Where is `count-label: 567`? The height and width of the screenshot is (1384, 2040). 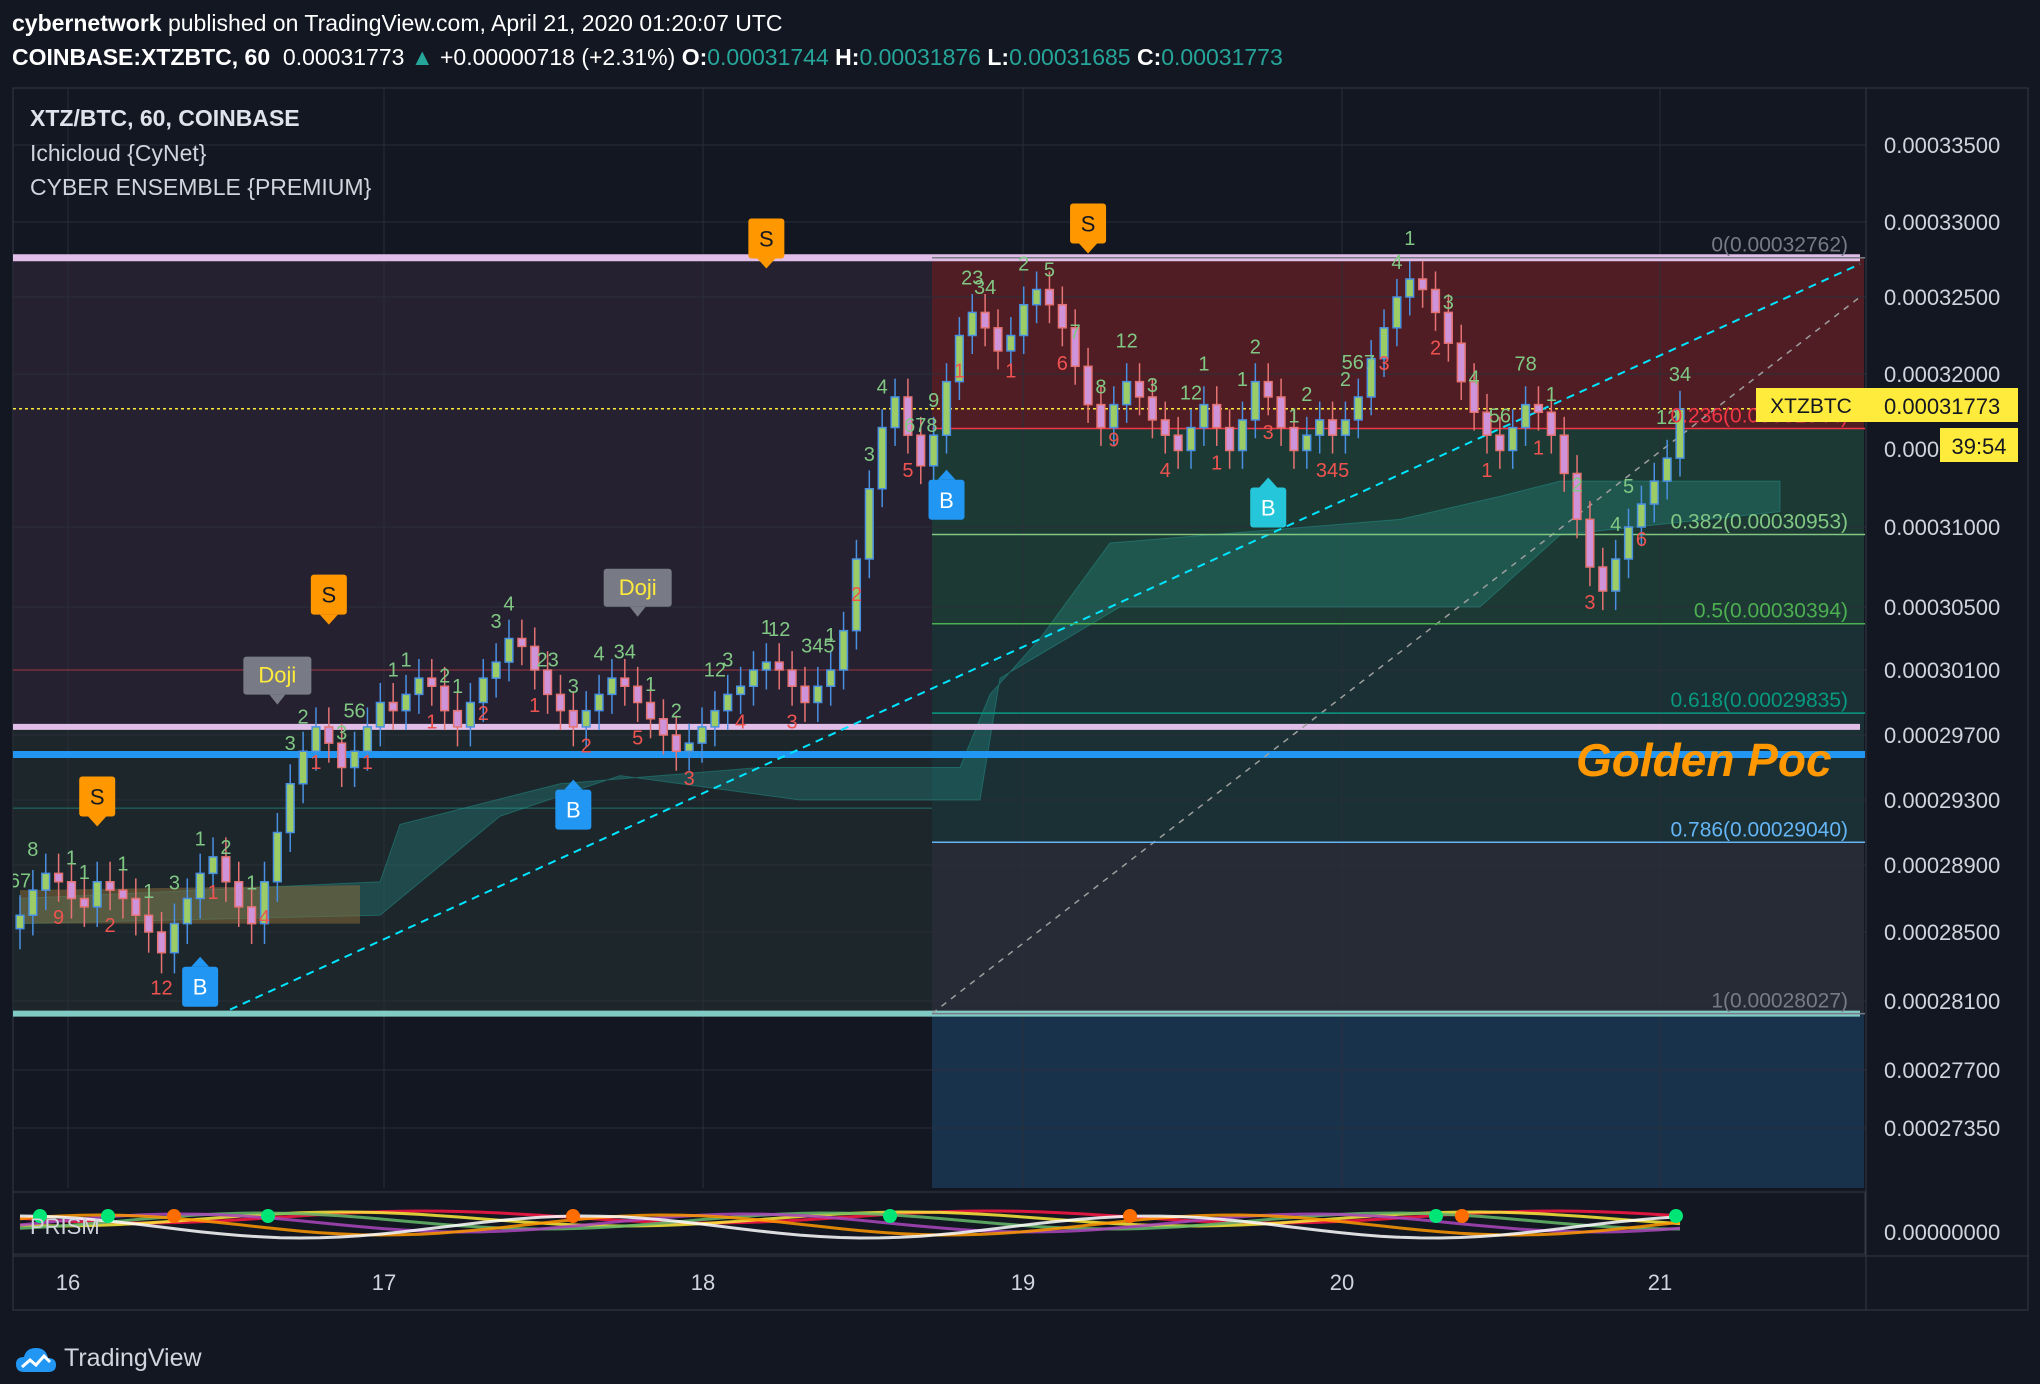 count-label: 567 is located at coordinates (1358, 363).